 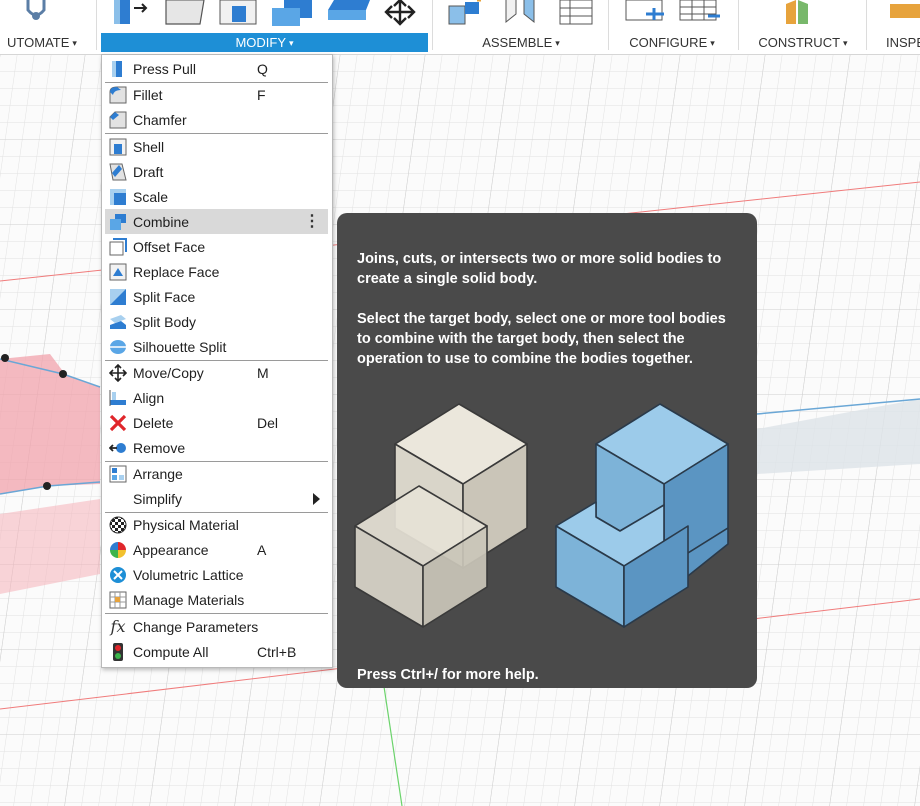 What do you see at coordinates (36, 13) in the screenshot?
I see `automate-icon` at bounding box center [36, 13].